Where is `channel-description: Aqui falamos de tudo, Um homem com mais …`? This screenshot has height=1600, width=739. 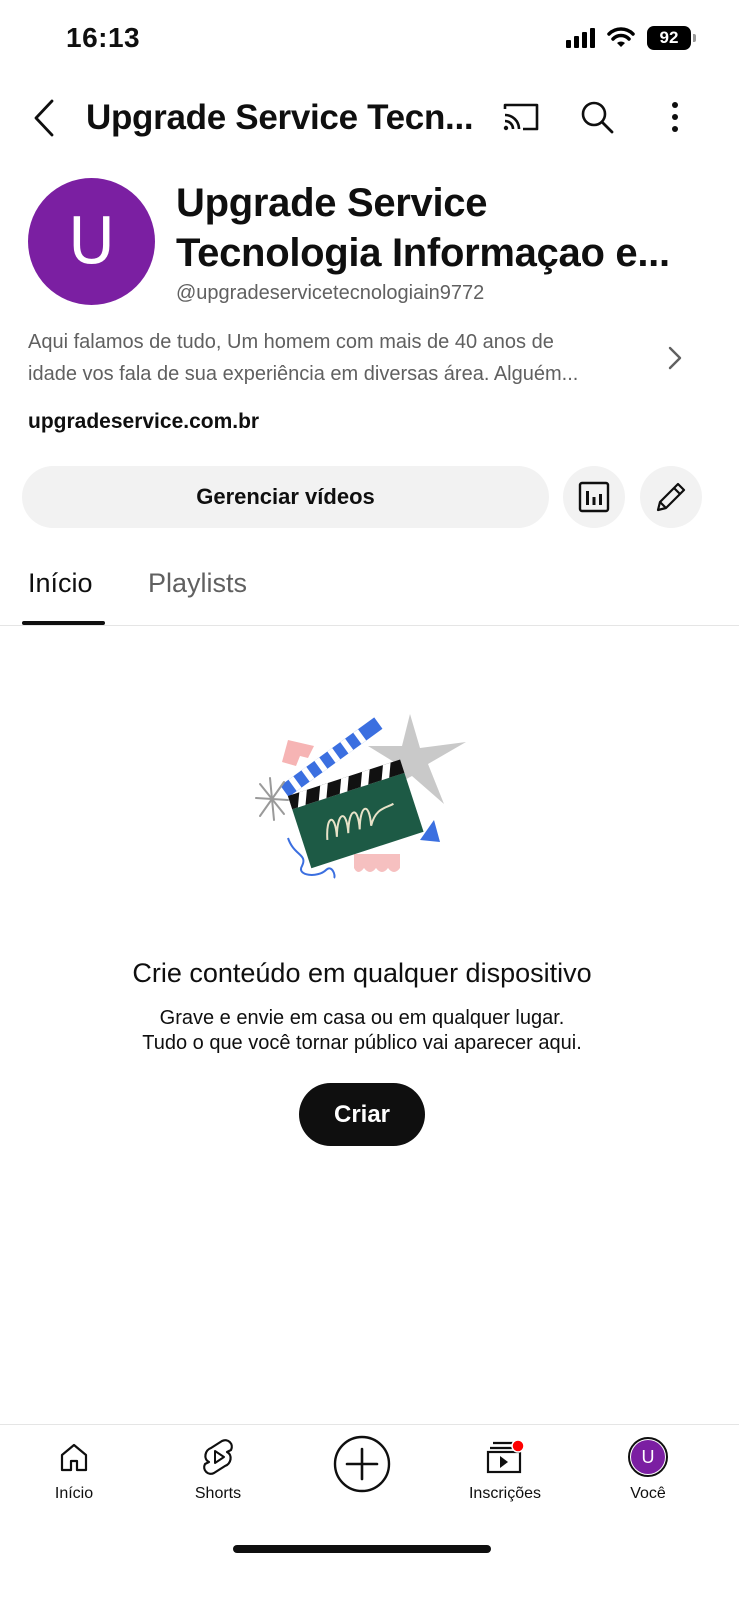 channel-description: Aqui falamos de tudo, Um homem com mais … is located at coordinates (333, 358).